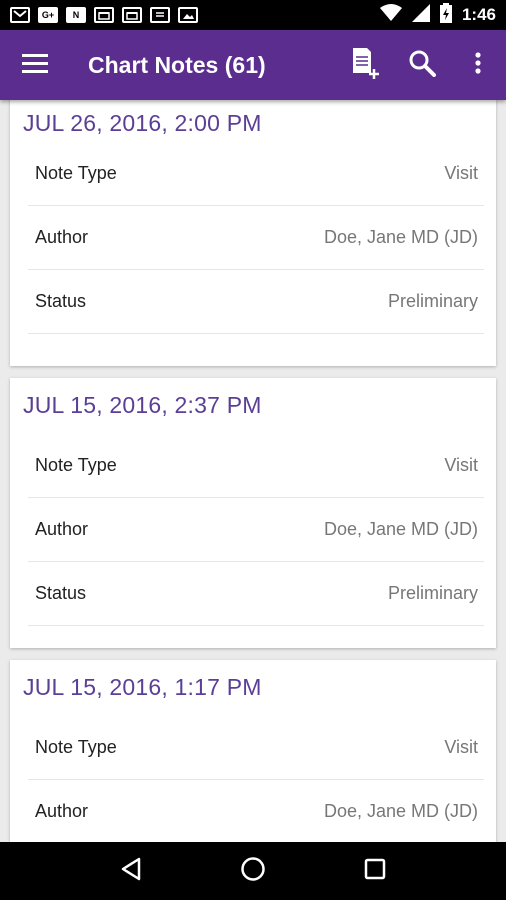 This screenshot has width=506, height=900. I want to click on news-icon, so click(160, 15).